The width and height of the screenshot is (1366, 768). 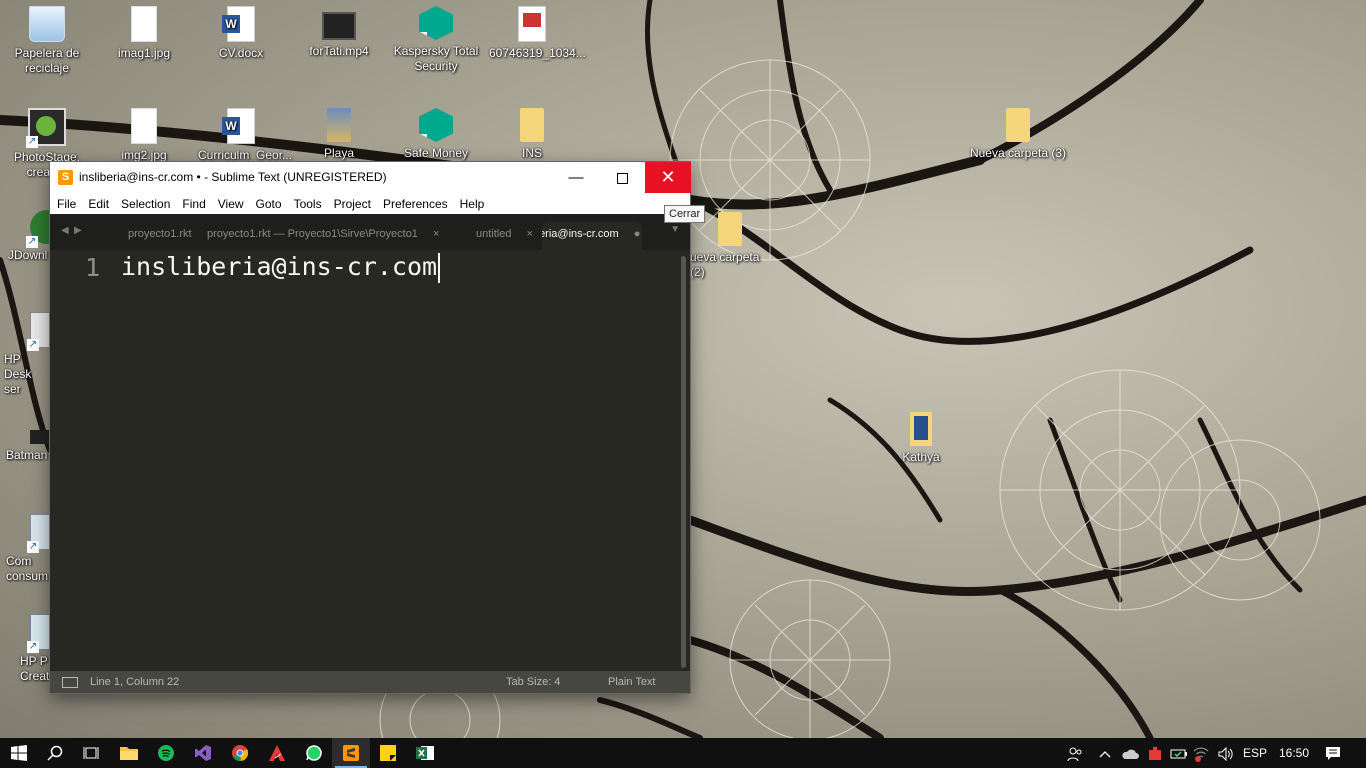 I want to click on minimize-icon: —, so click(x=576, y=177).